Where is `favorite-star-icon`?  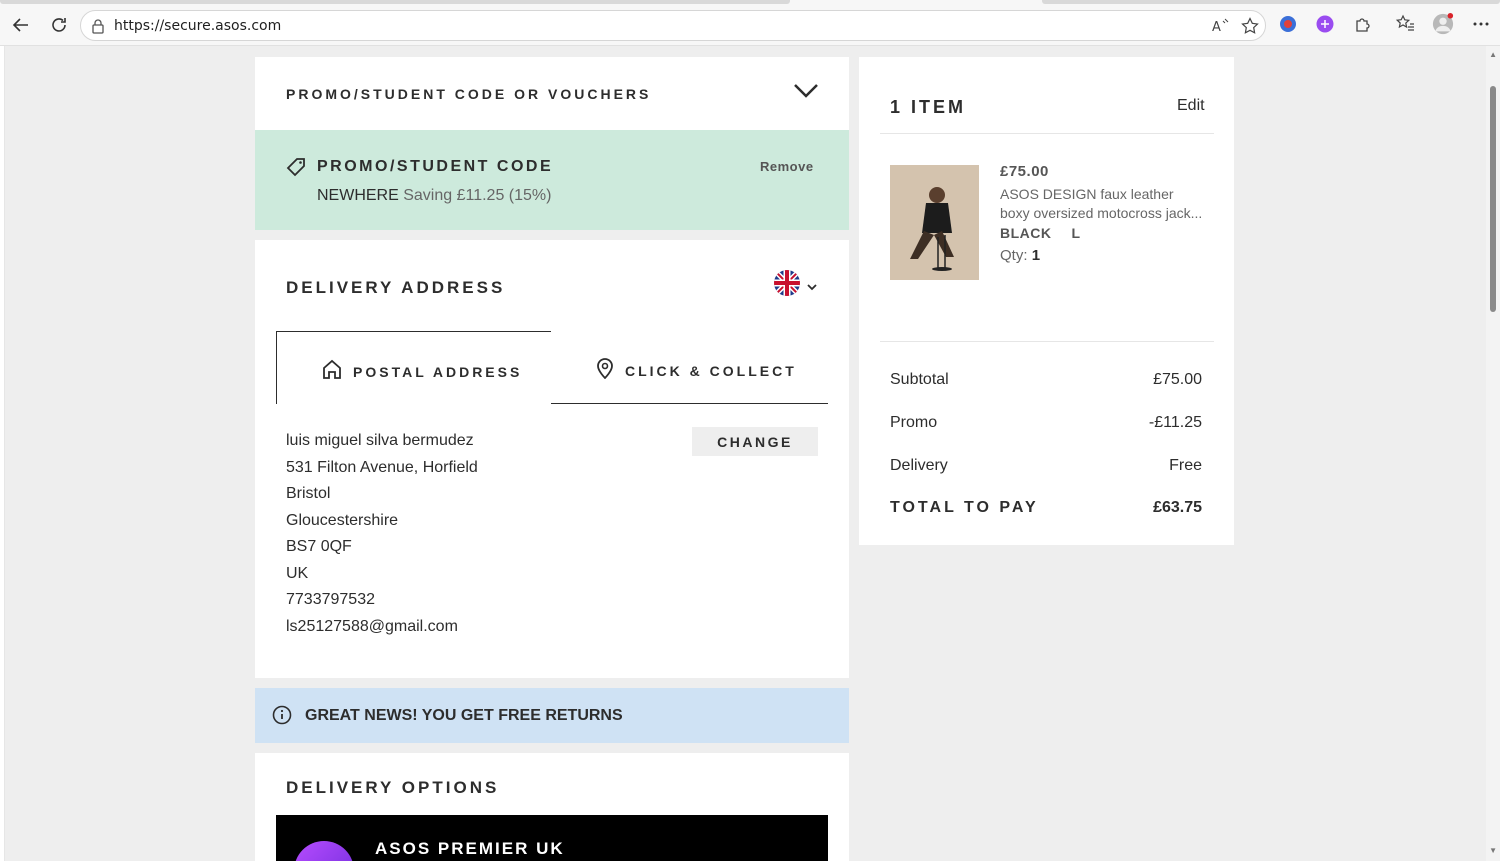 favorite-star-icon is located at coordinates (1250, 26).